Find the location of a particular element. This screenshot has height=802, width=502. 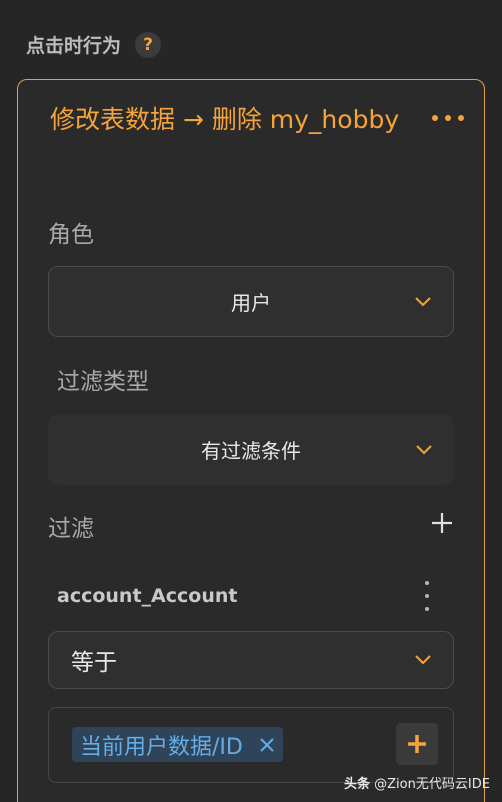

role-label: 角色 is located at coordinates (71, 235).